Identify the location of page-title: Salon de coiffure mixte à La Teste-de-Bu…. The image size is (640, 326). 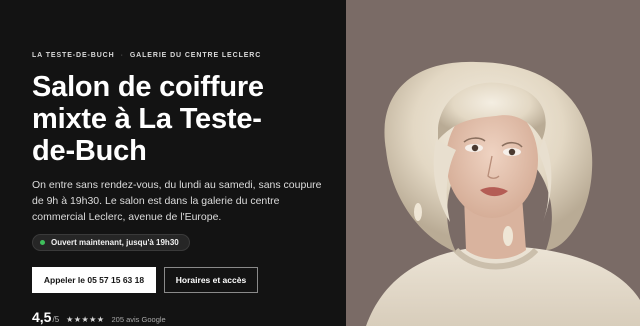
(148, 119).